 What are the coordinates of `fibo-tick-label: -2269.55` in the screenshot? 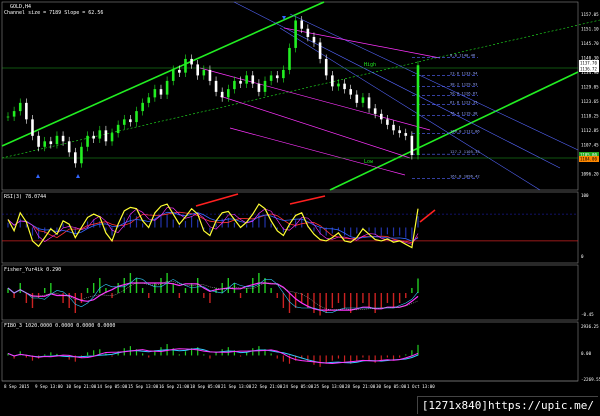 It's located at (590, 379).